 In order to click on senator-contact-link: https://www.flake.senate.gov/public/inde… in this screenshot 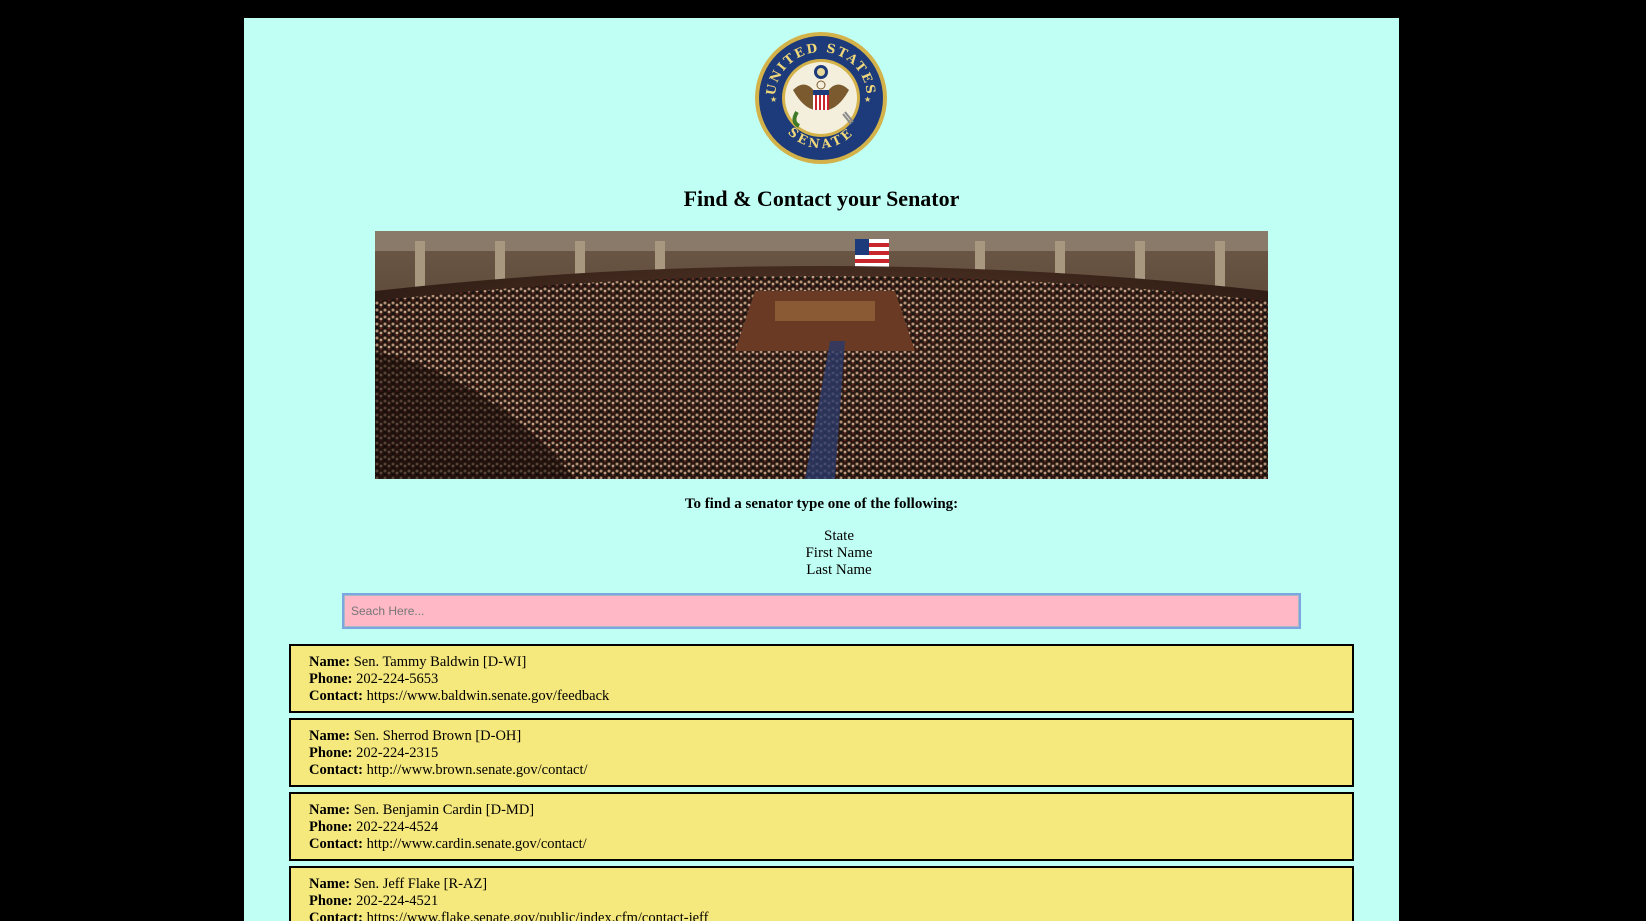, I will do `click(538, 915)`.